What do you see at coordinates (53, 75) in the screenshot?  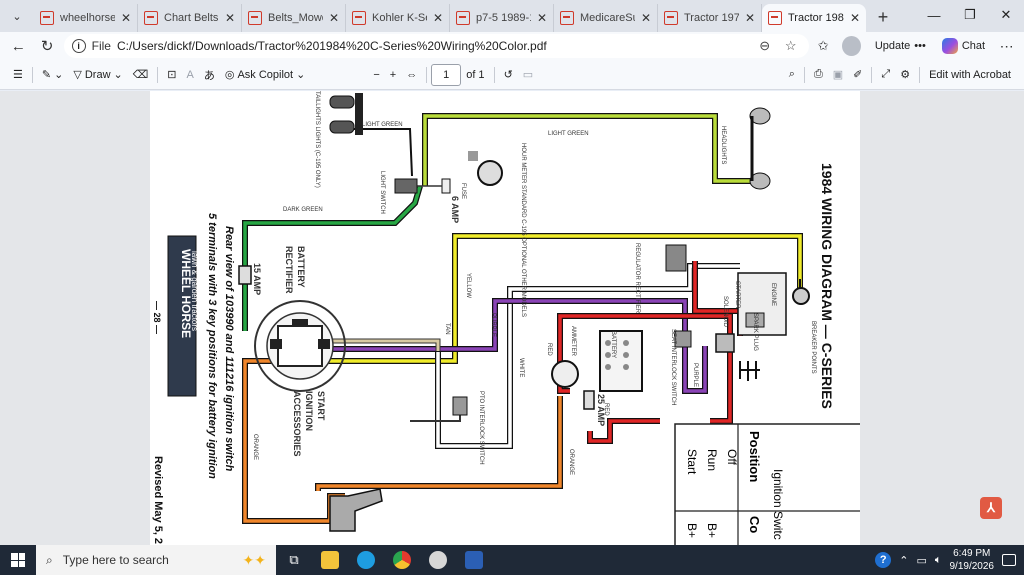 I see `highlight-icon: ✎ ⌄` at bounding box center [53, 75].